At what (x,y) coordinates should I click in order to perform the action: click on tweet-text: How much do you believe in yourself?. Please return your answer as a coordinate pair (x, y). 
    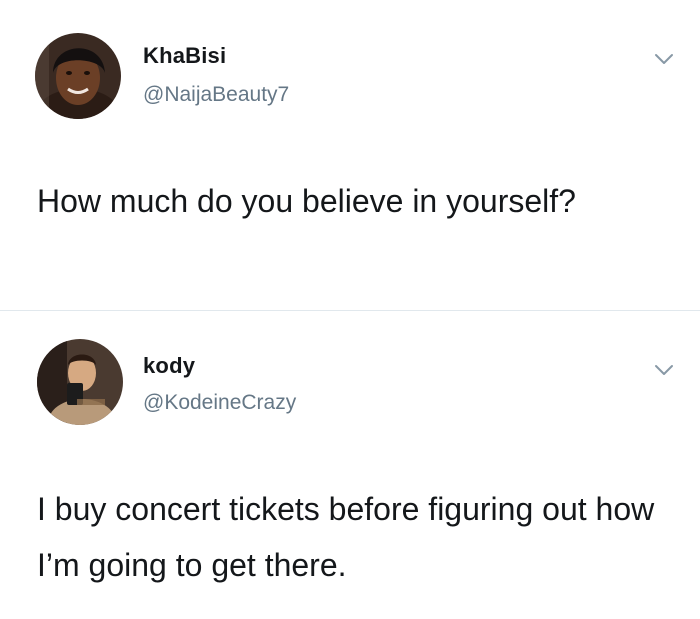
    Looking at the image, I should click on (306, 201).